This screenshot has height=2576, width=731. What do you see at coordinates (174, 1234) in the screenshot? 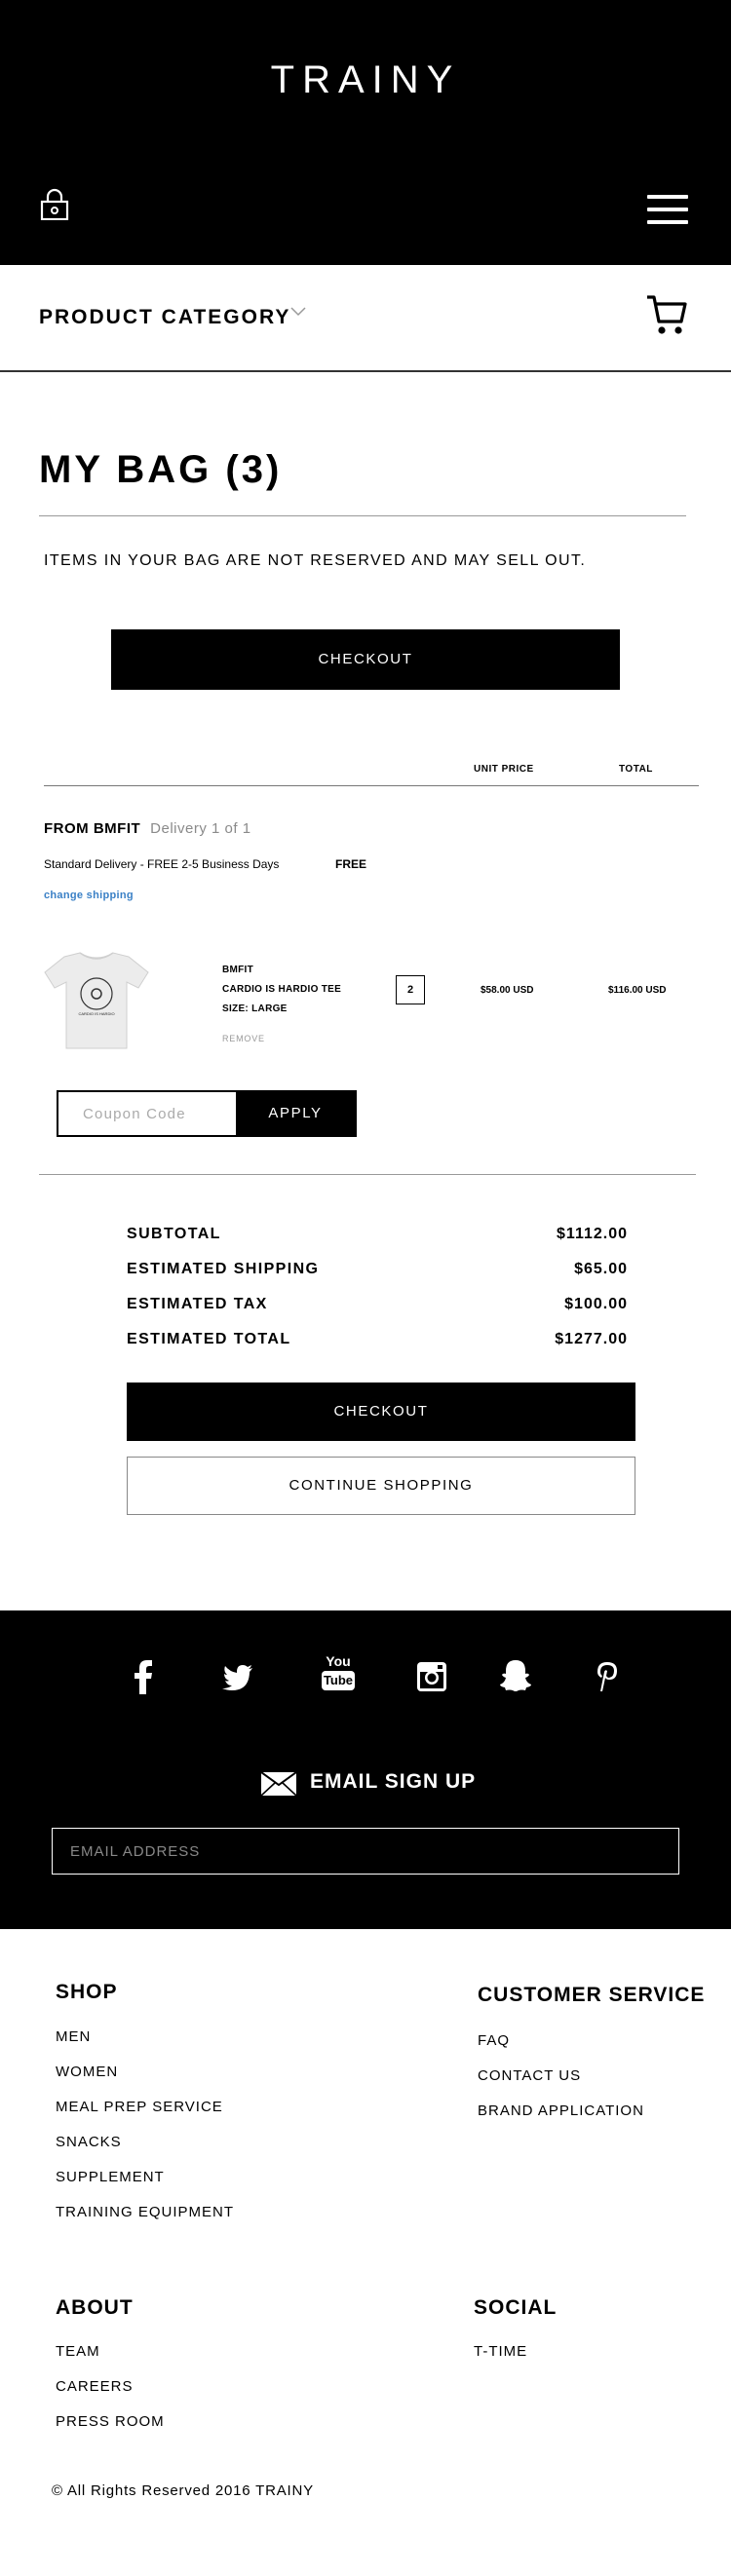
I see `subtotal-label: SUBTOTAL` at bounding box center [174, 1234].